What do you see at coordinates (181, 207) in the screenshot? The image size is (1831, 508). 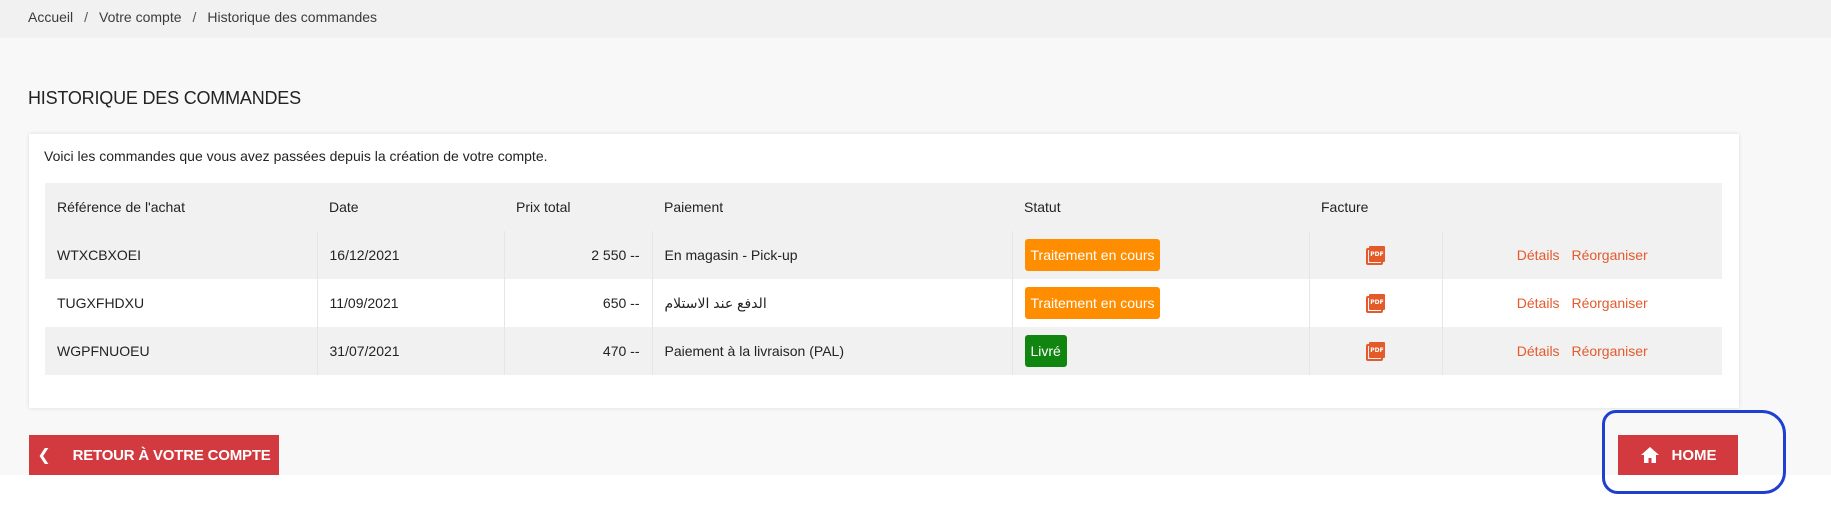 I see `header-reference: Référence de l'achat` at bounding box center [181, 207].